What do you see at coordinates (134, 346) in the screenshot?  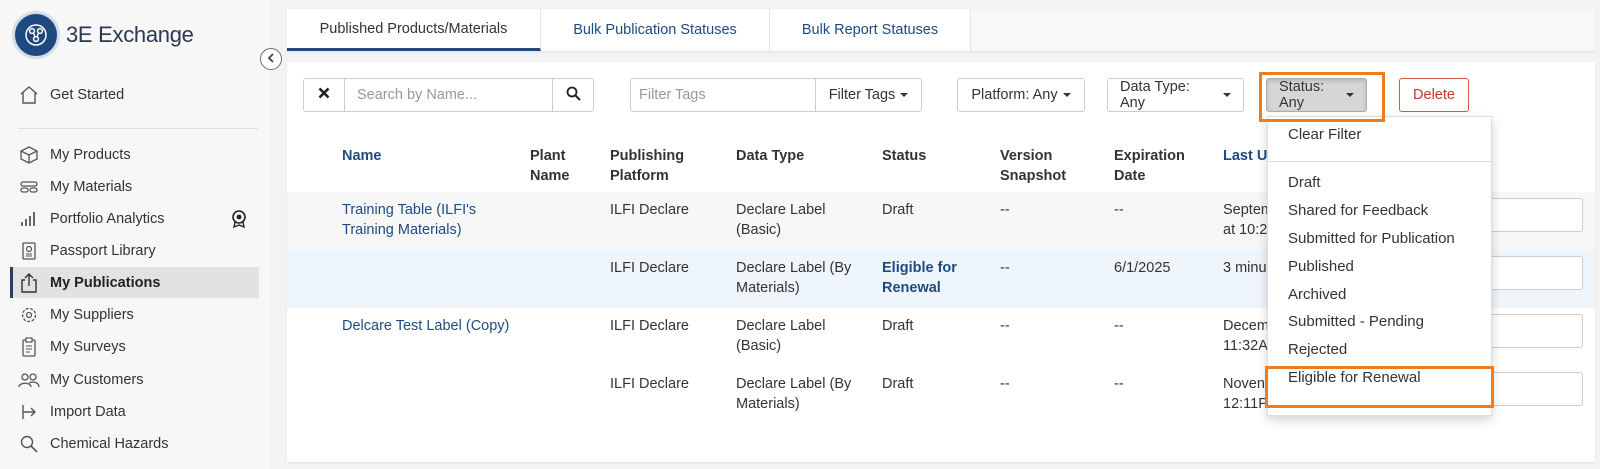 I see `sidebar-item-my-surveys: My Surveys` at bounding box center [134, 346].